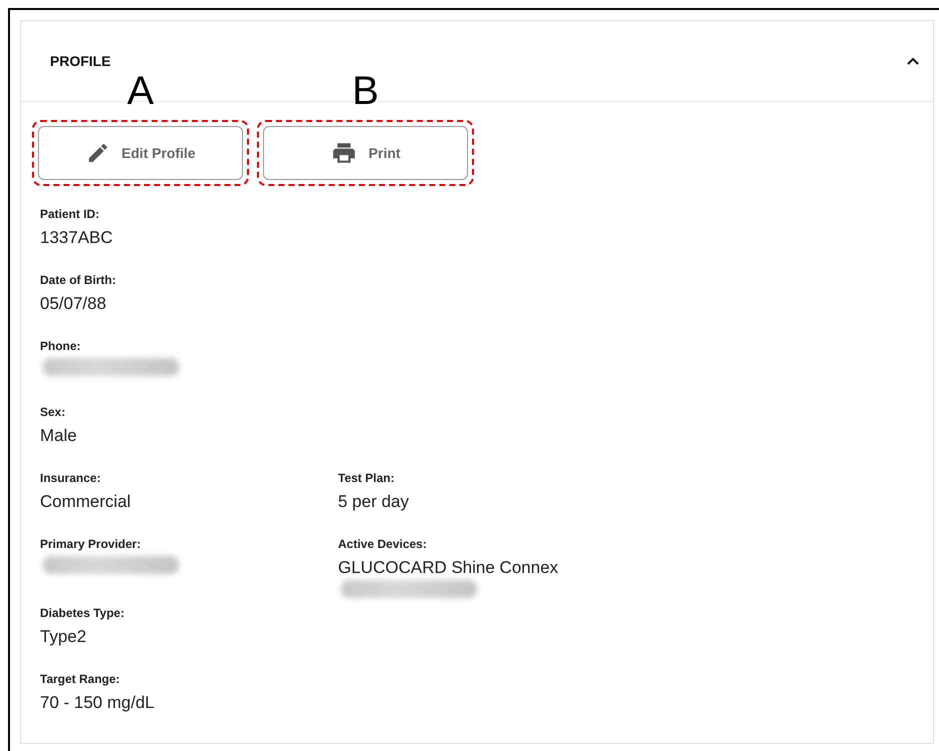 This screenshot has height=751, width=939. Describe the element at coordinates (366, 477) in the screenshot. I see `field-label: Test Plan:` at that location.